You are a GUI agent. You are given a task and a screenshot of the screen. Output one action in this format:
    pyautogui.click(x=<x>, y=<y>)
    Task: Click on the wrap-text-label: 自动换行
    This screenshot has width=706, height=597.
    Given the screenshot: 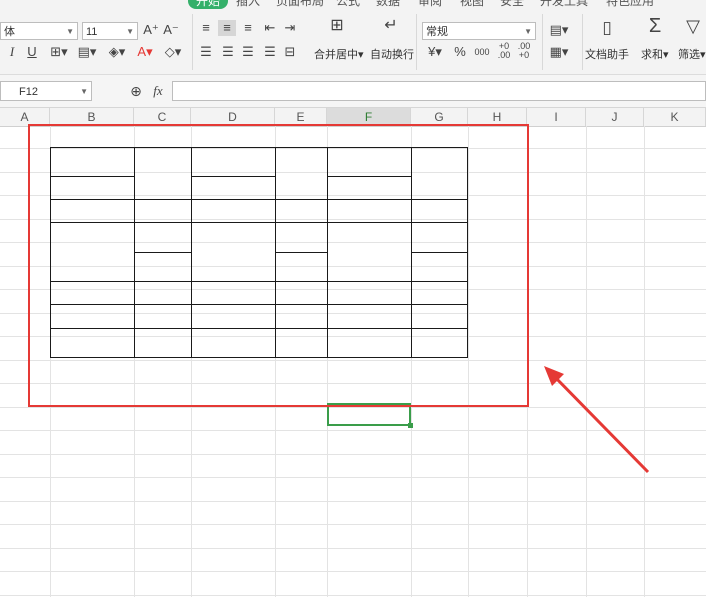 What is the action you would take?
    pyautogui.click(x=392, y=55)
    